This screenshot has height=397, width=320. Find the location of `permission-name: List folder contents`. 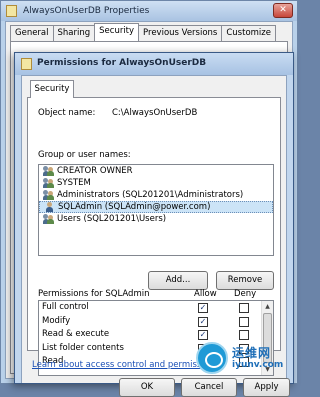

permission-name: List folder contents is located at coordinates (83, 347).